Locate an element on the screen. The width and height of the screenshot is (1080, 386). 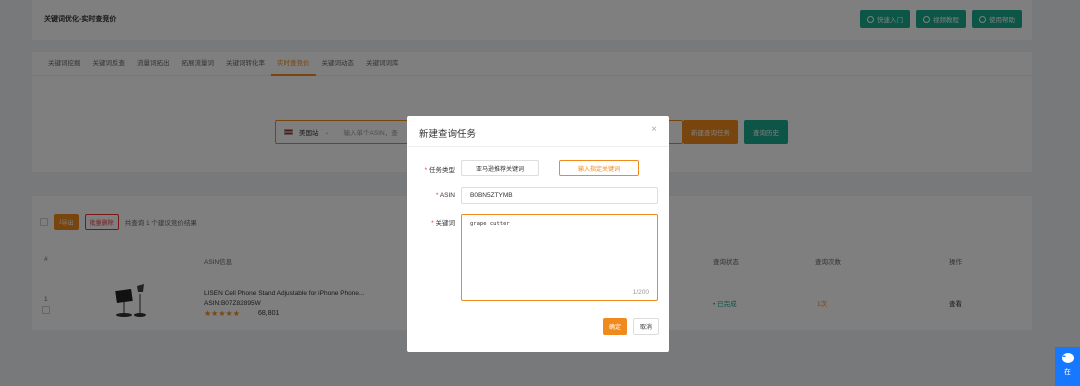
keyword-label-text: 关键词 is located at coordinates (445, 223).